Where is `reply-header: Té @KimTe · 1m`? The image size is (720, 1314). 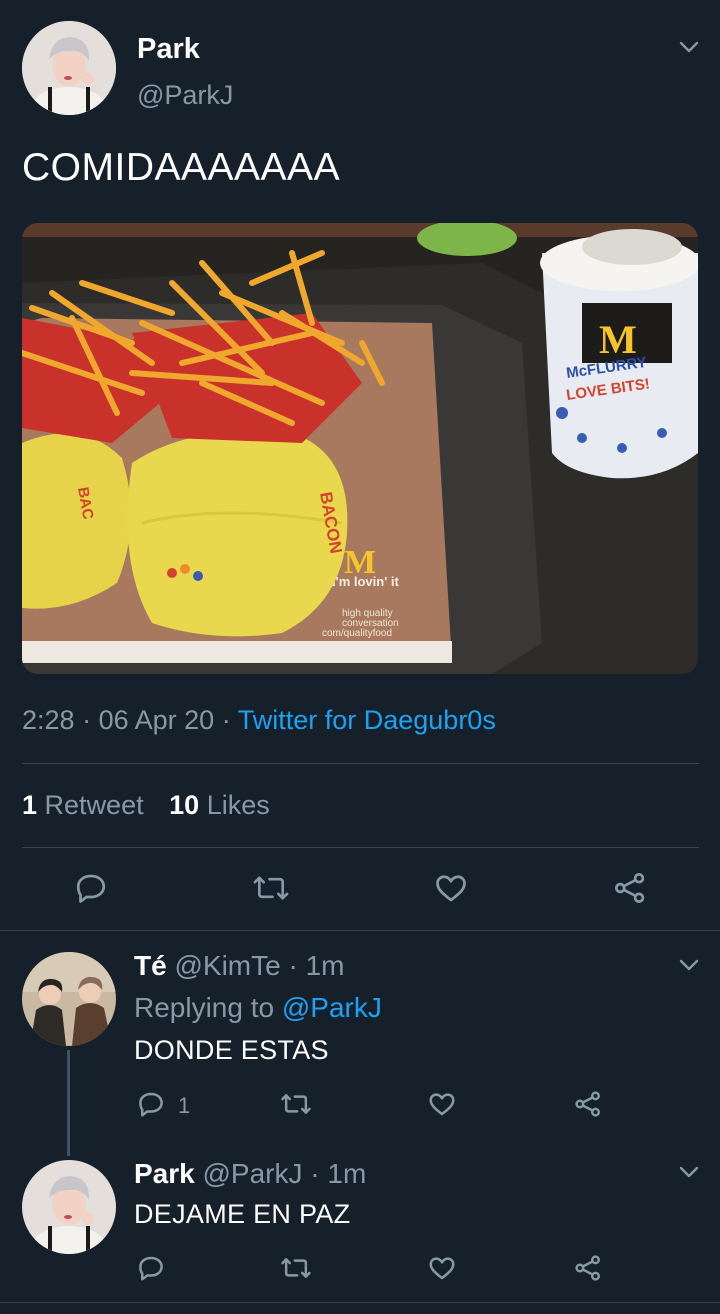
reply-header: Té @KimTe · 1m is located at coordinates (239, 966).